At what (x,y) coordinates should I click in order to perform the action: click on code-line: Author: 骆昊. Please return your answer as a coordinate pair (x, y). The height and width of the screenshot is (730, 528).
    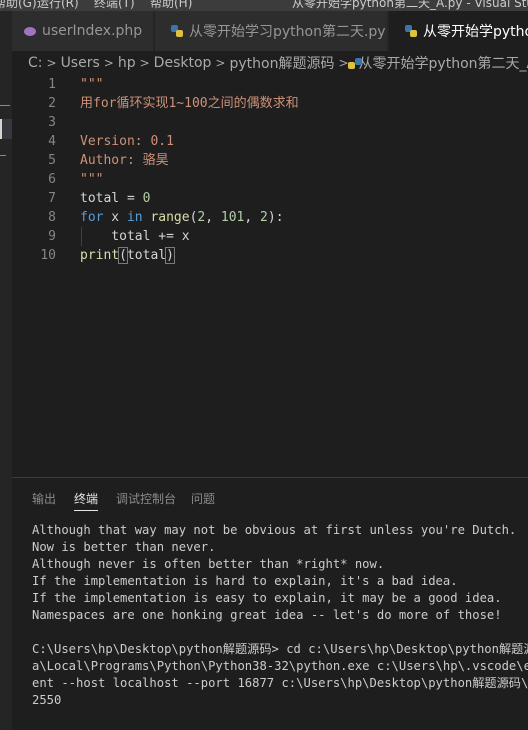
    Looking at the image, I should click on (124, 160).